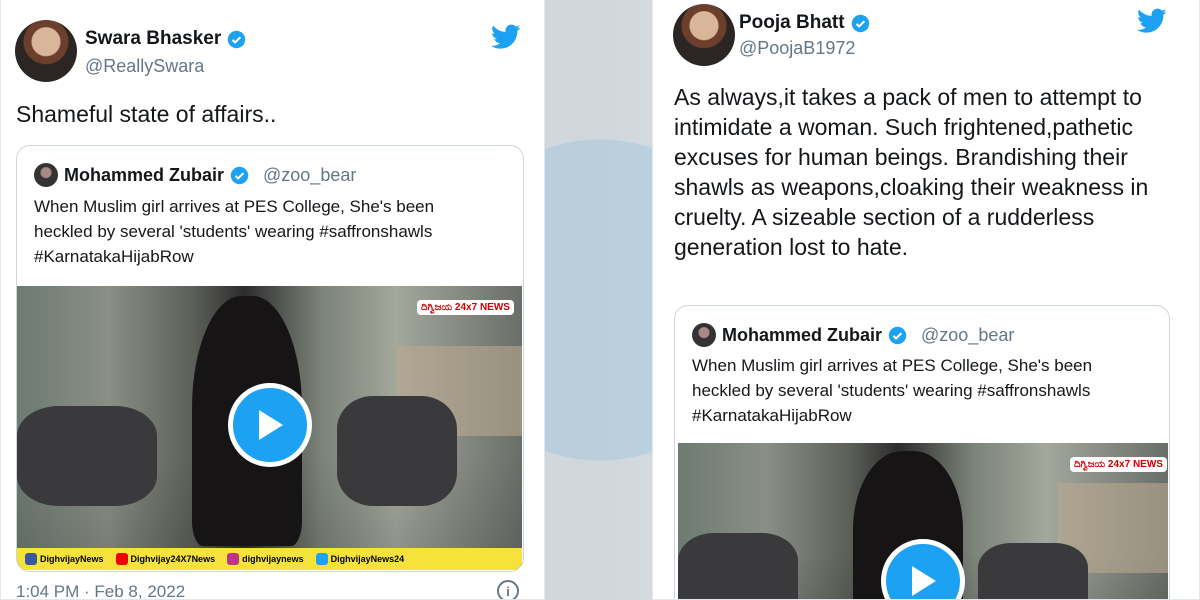 The height and width of the screenshot is (600, 1200). I want to click on twitter-icon, so click(321, 559).